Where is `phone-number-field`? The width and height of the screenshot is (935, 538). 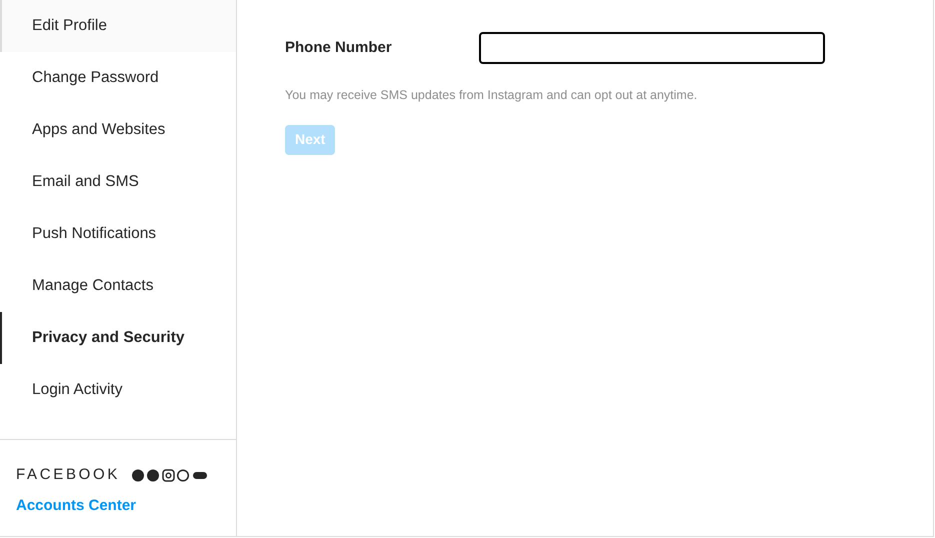 phone-number-field is located at coordinates (652, 48).